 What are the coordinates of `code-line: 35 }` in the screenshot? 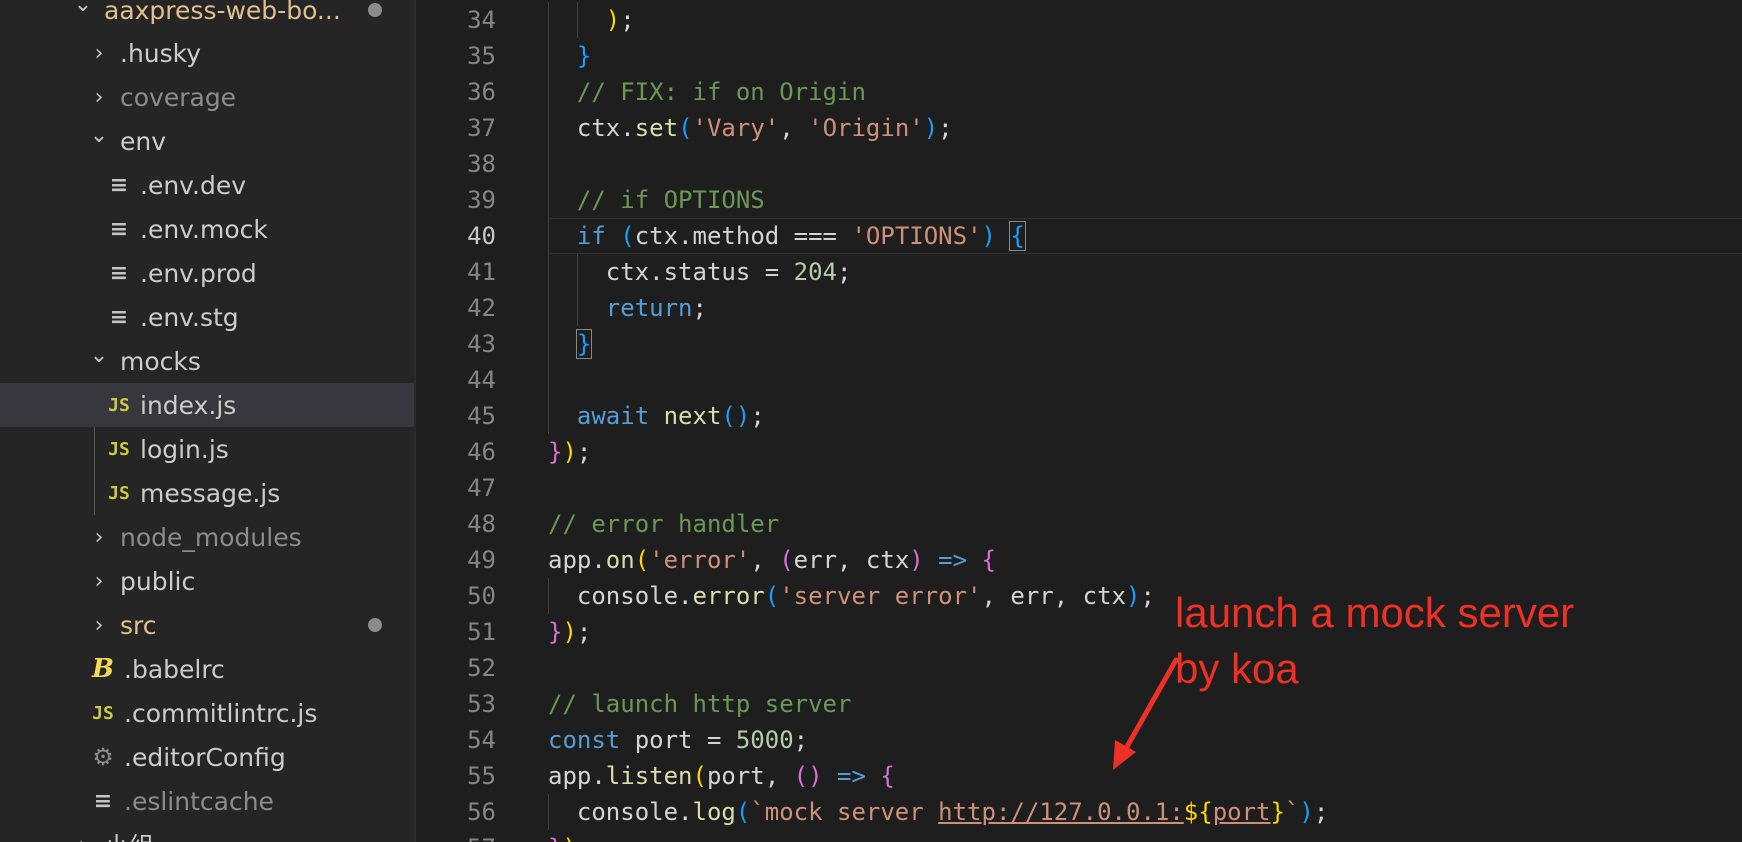 It's located at (1079, 56).